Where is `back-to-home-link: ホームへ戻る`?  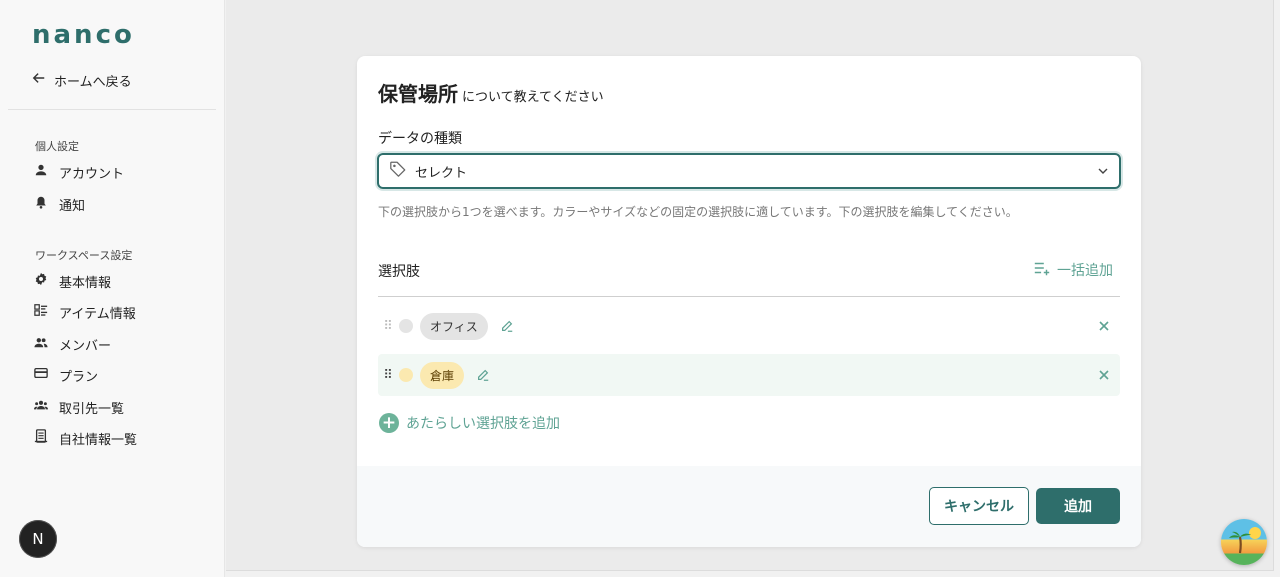 back-to-home-link: ホームへ戻る is located at coordinates (82, 80).